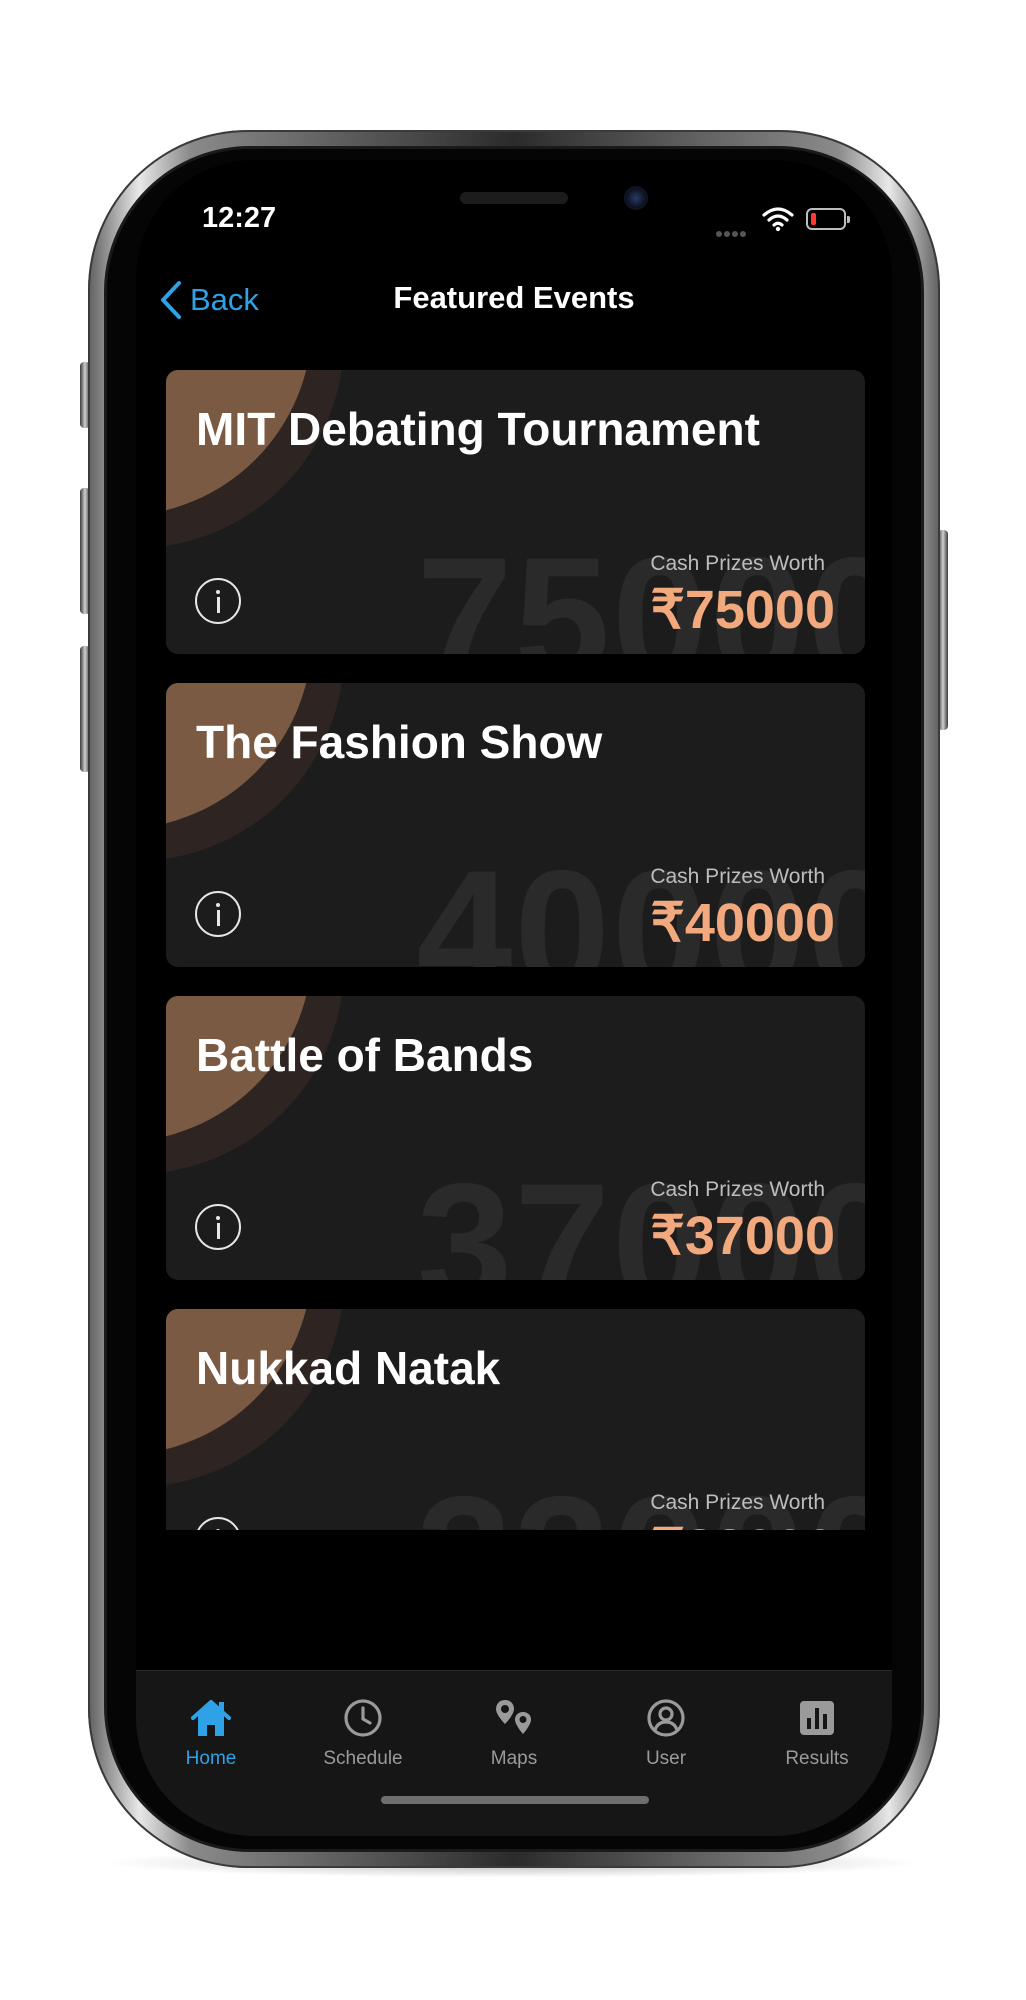 This screenshot has width=1026, height=2000. What do you see at coordinates (828, 219) in the screenshot?
I see `battery-icon` at bounding box center [828, 219].